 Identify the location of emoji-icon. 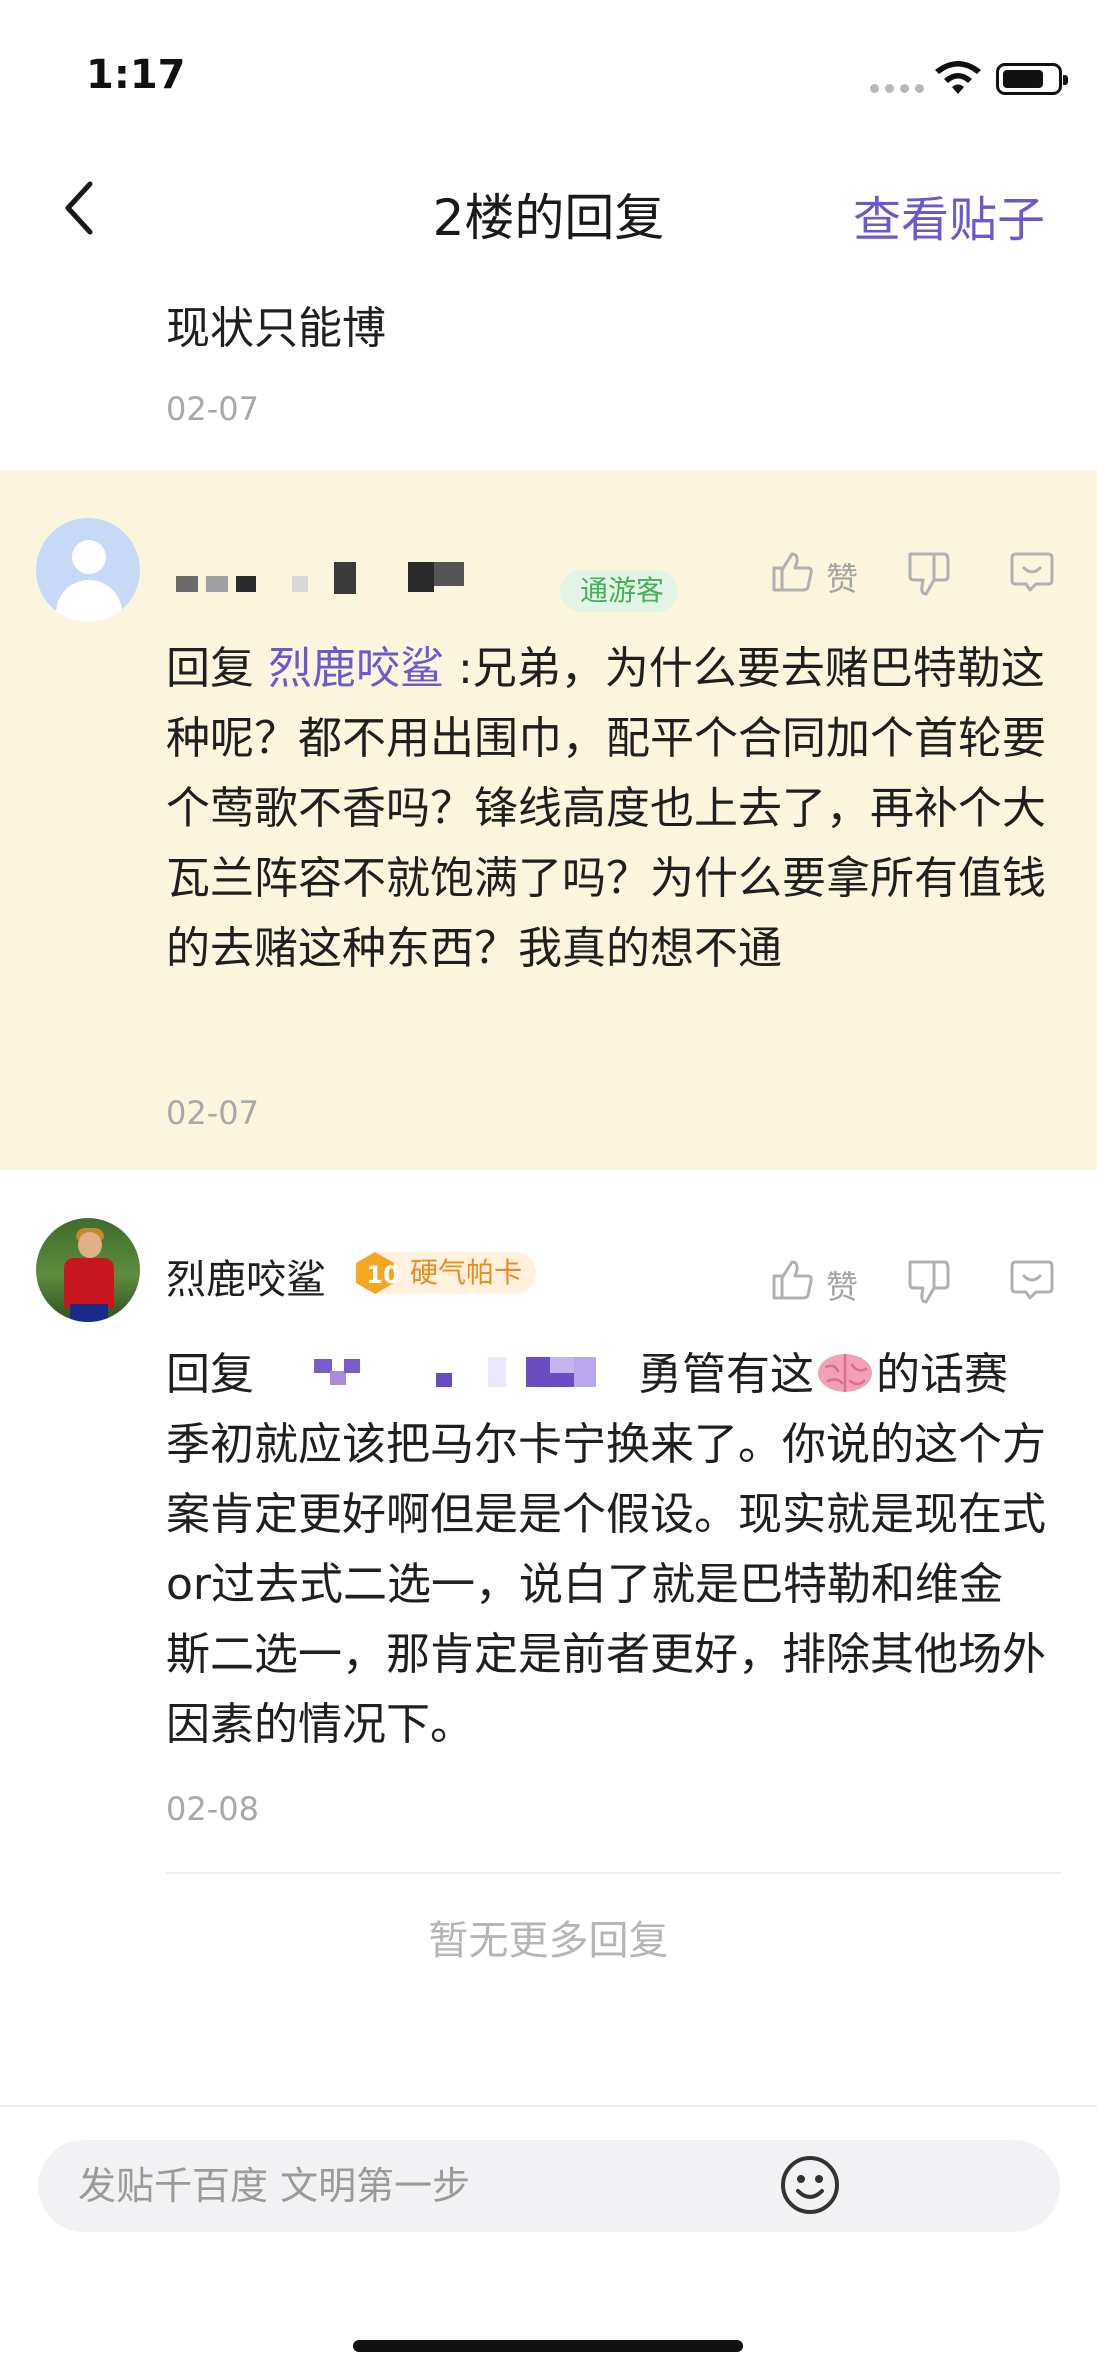
(810, 2185).